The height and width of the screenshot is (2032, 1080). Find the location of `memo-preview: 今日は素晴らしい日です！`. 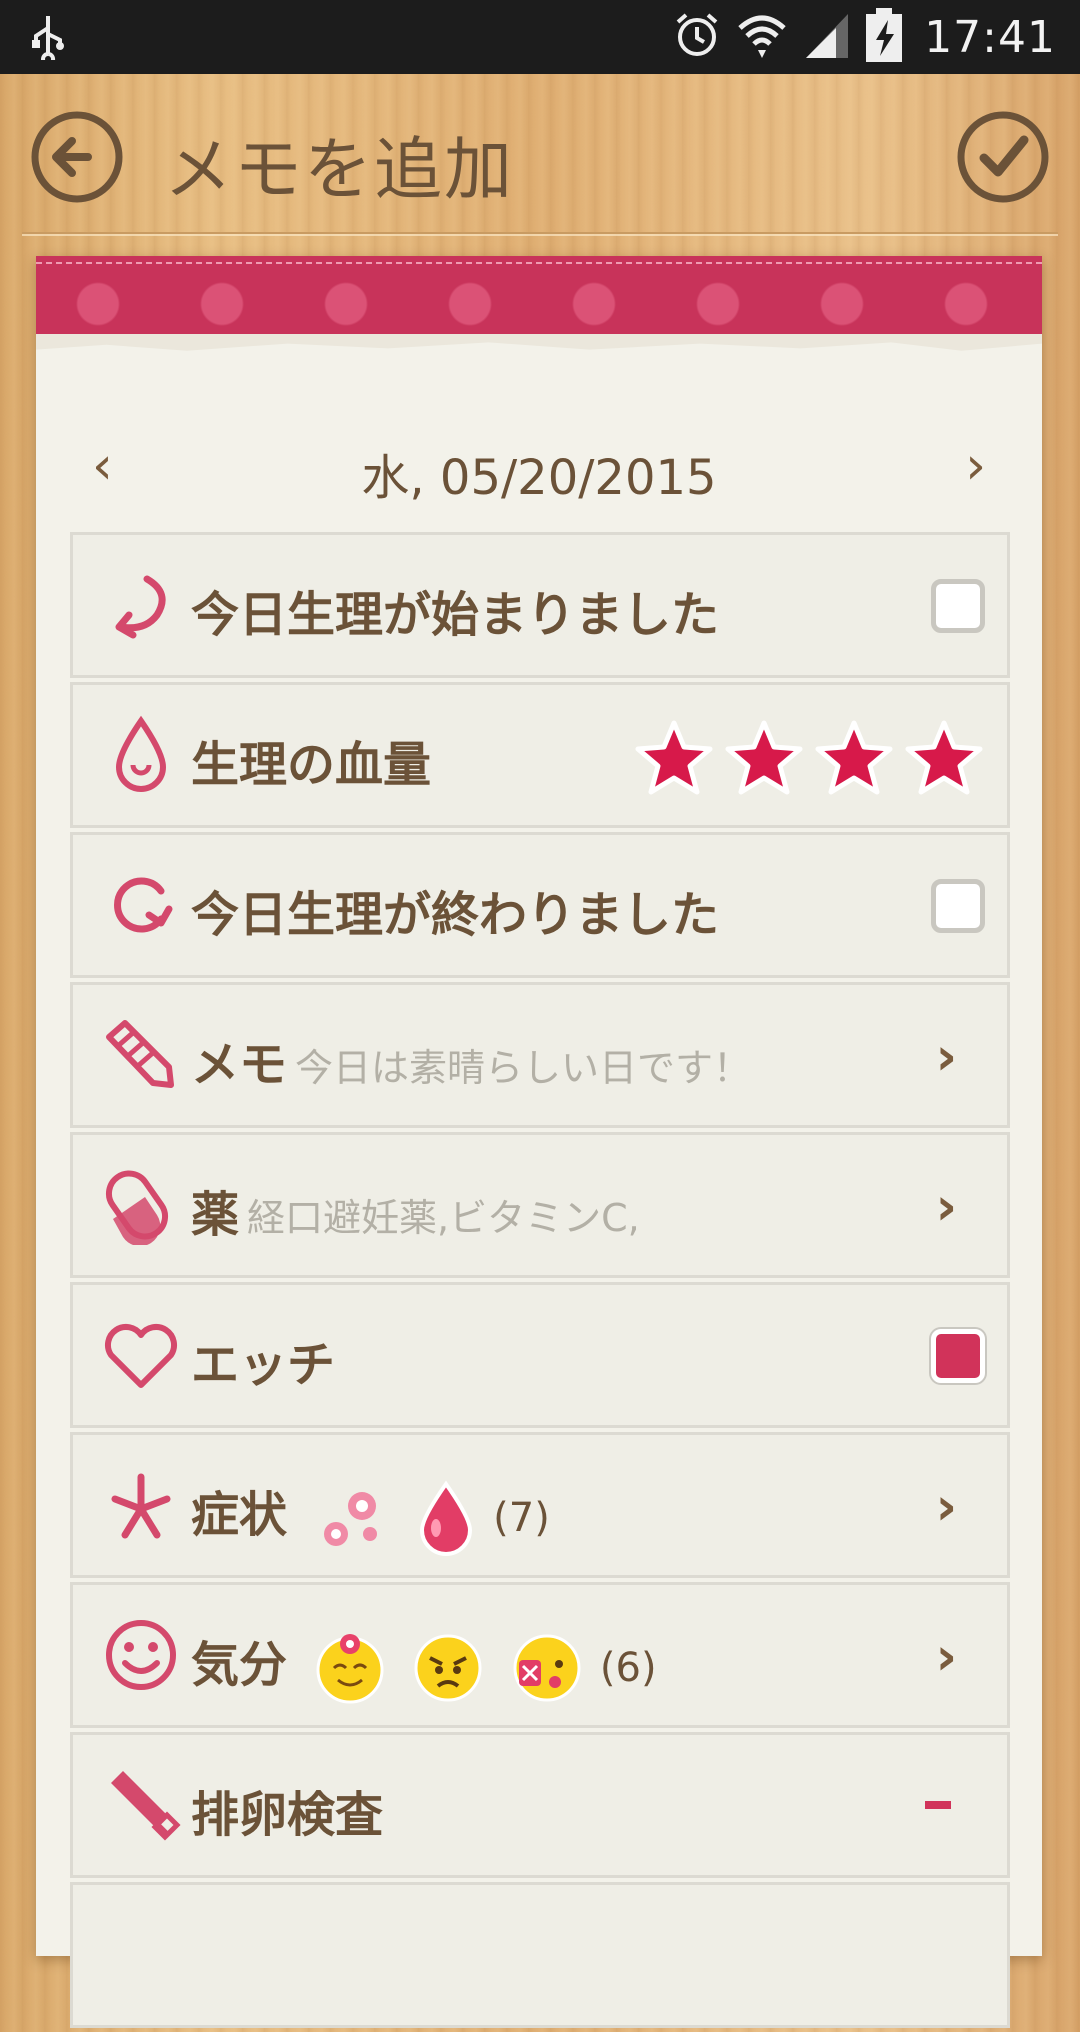

memo-preview: 今日は素晴らしい日です！ is located at coordinates (523, 1068).